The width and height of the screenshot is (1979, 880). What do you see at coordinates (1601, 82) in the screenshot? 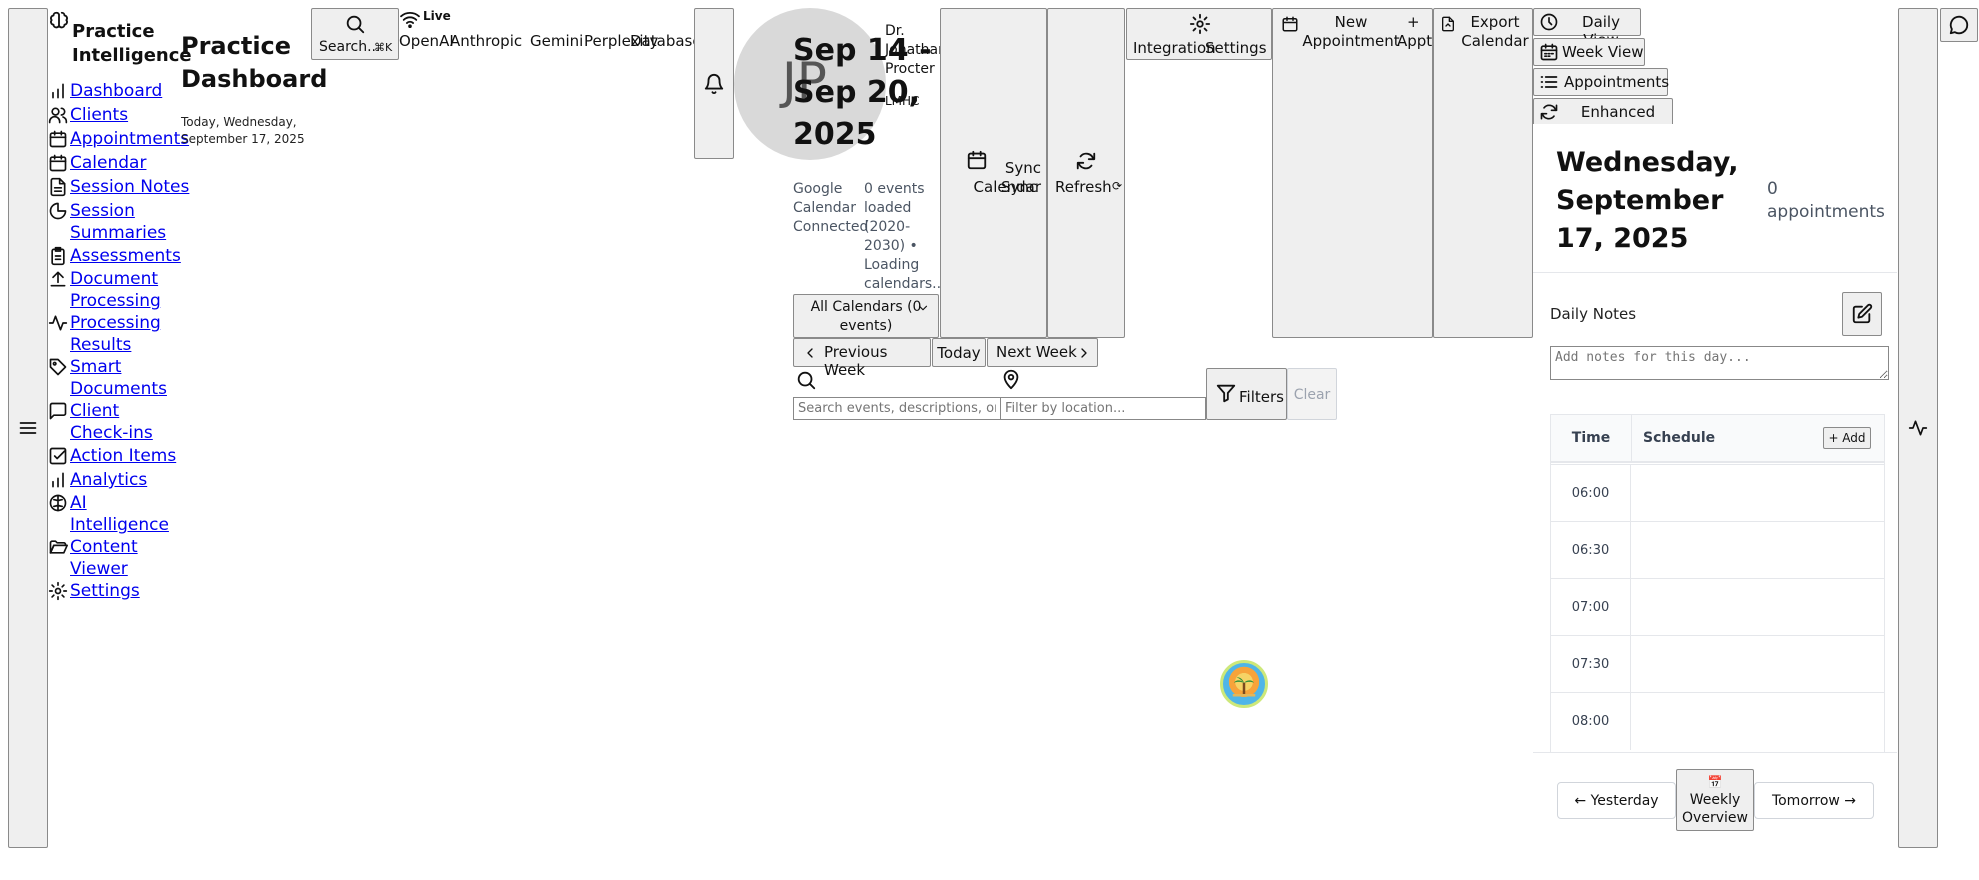
I see `appointments-view-button: Appointments` at bounding box center [1601, 82].